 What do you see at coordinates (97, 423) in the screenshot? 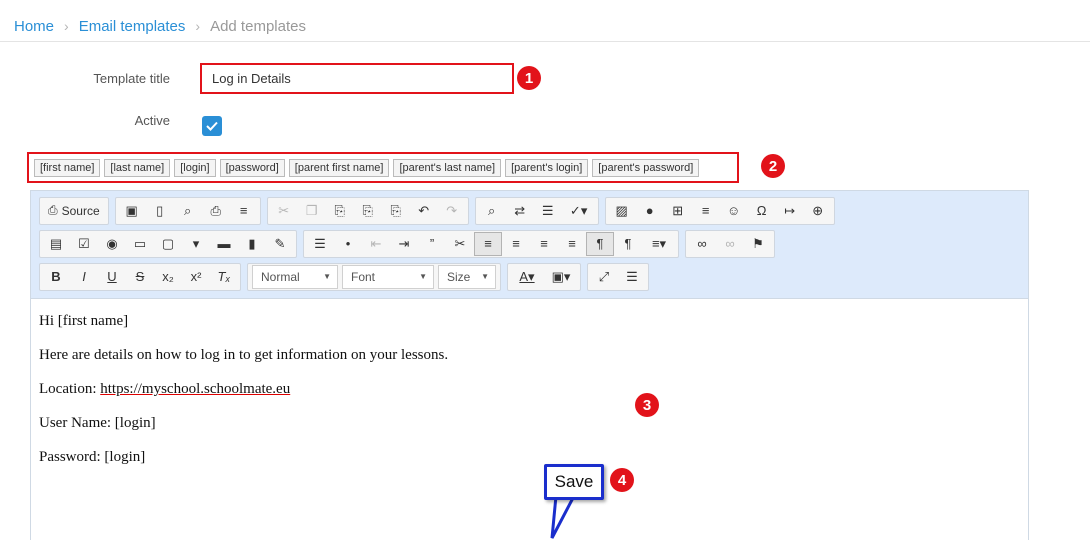
I see `content-username: User Name: [login]` at bounding box center [97, 423].